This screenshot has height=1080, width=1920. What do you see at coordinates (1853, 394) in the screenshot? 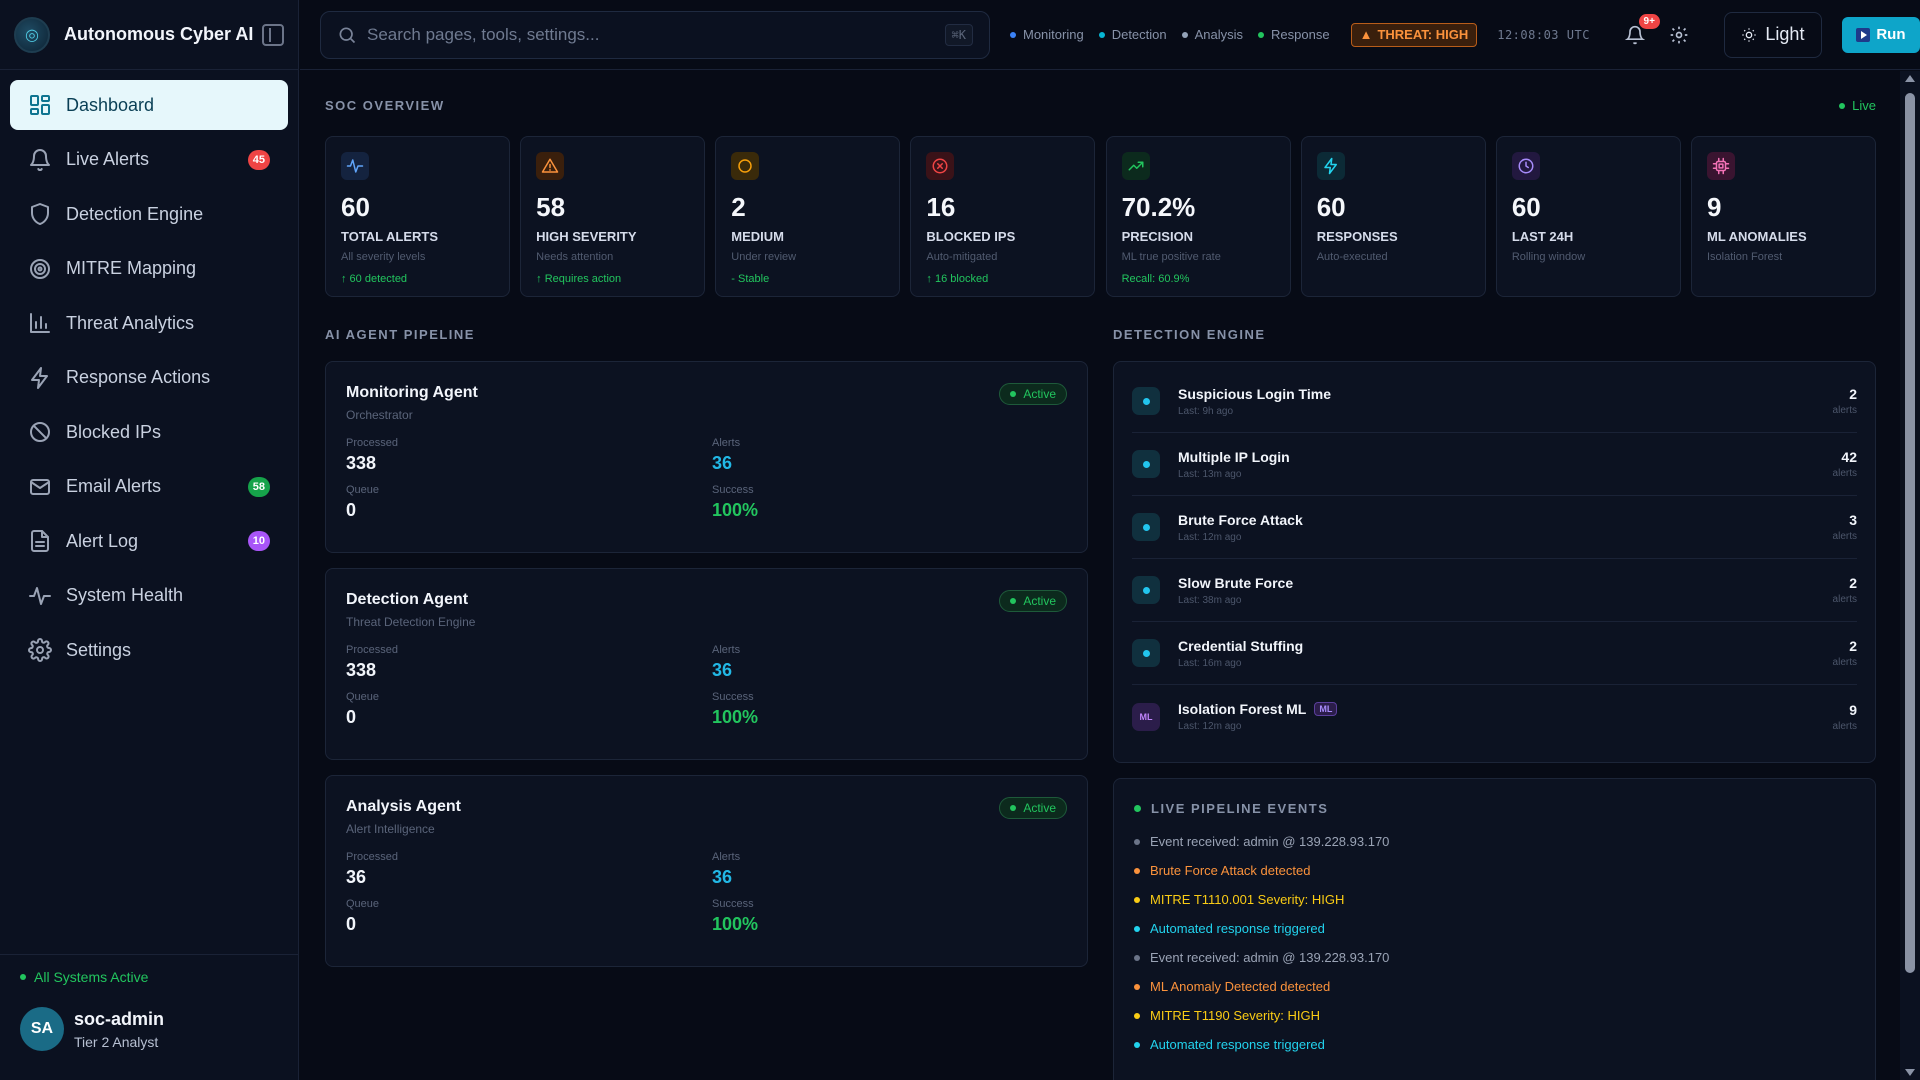
I see `rule-count-value: 2` at bounding box center [1853, 394].